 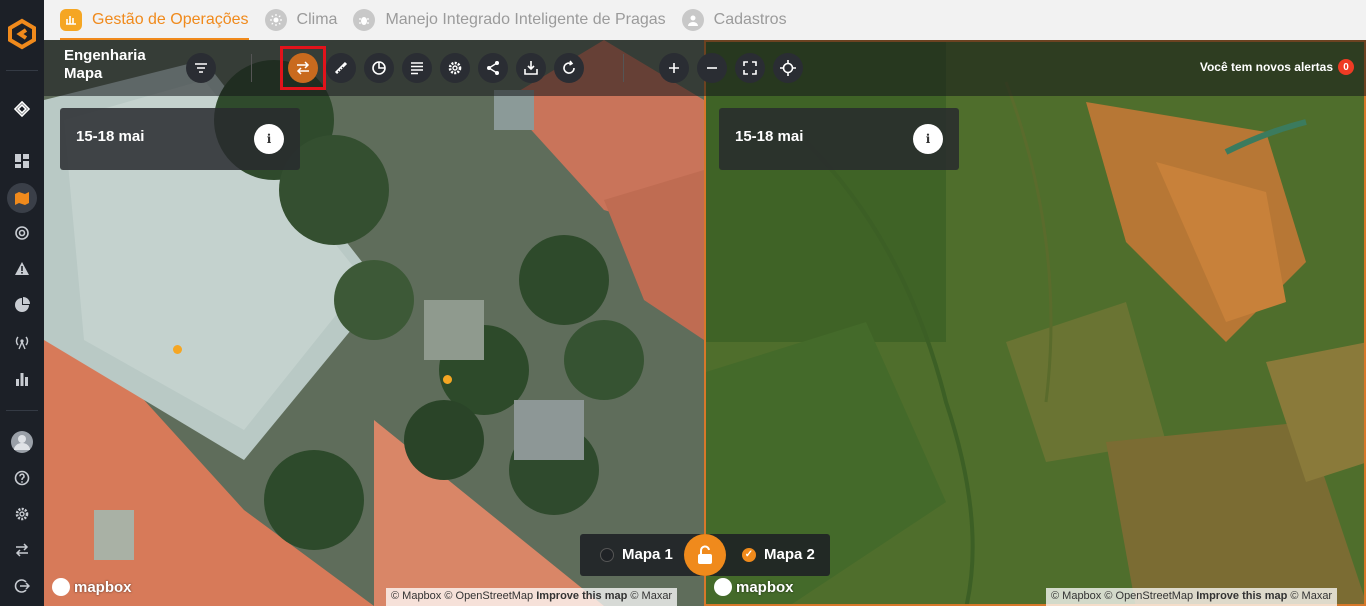 I want to click on share-button, so click(x=493, y=68).